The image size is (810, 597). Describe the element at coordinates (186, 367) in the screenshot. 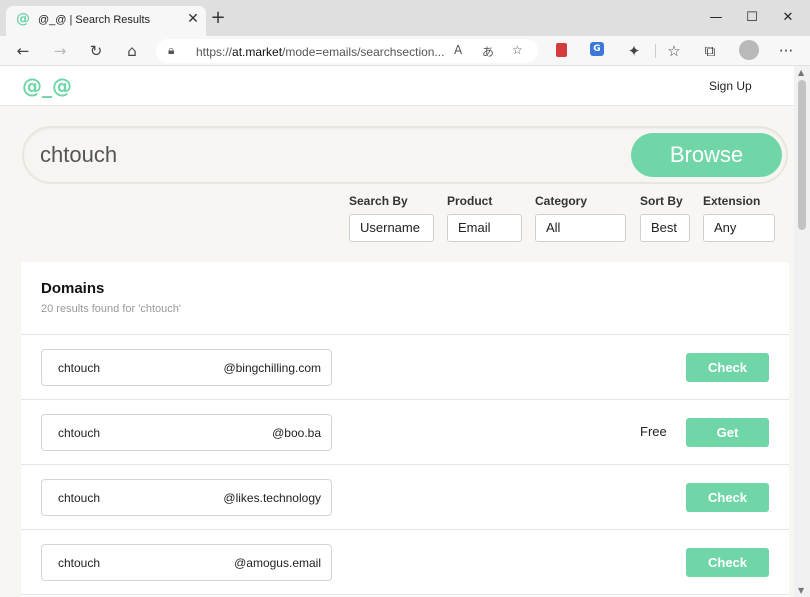

I see `domain-box: chtouch @bingchilling.com` at that location.